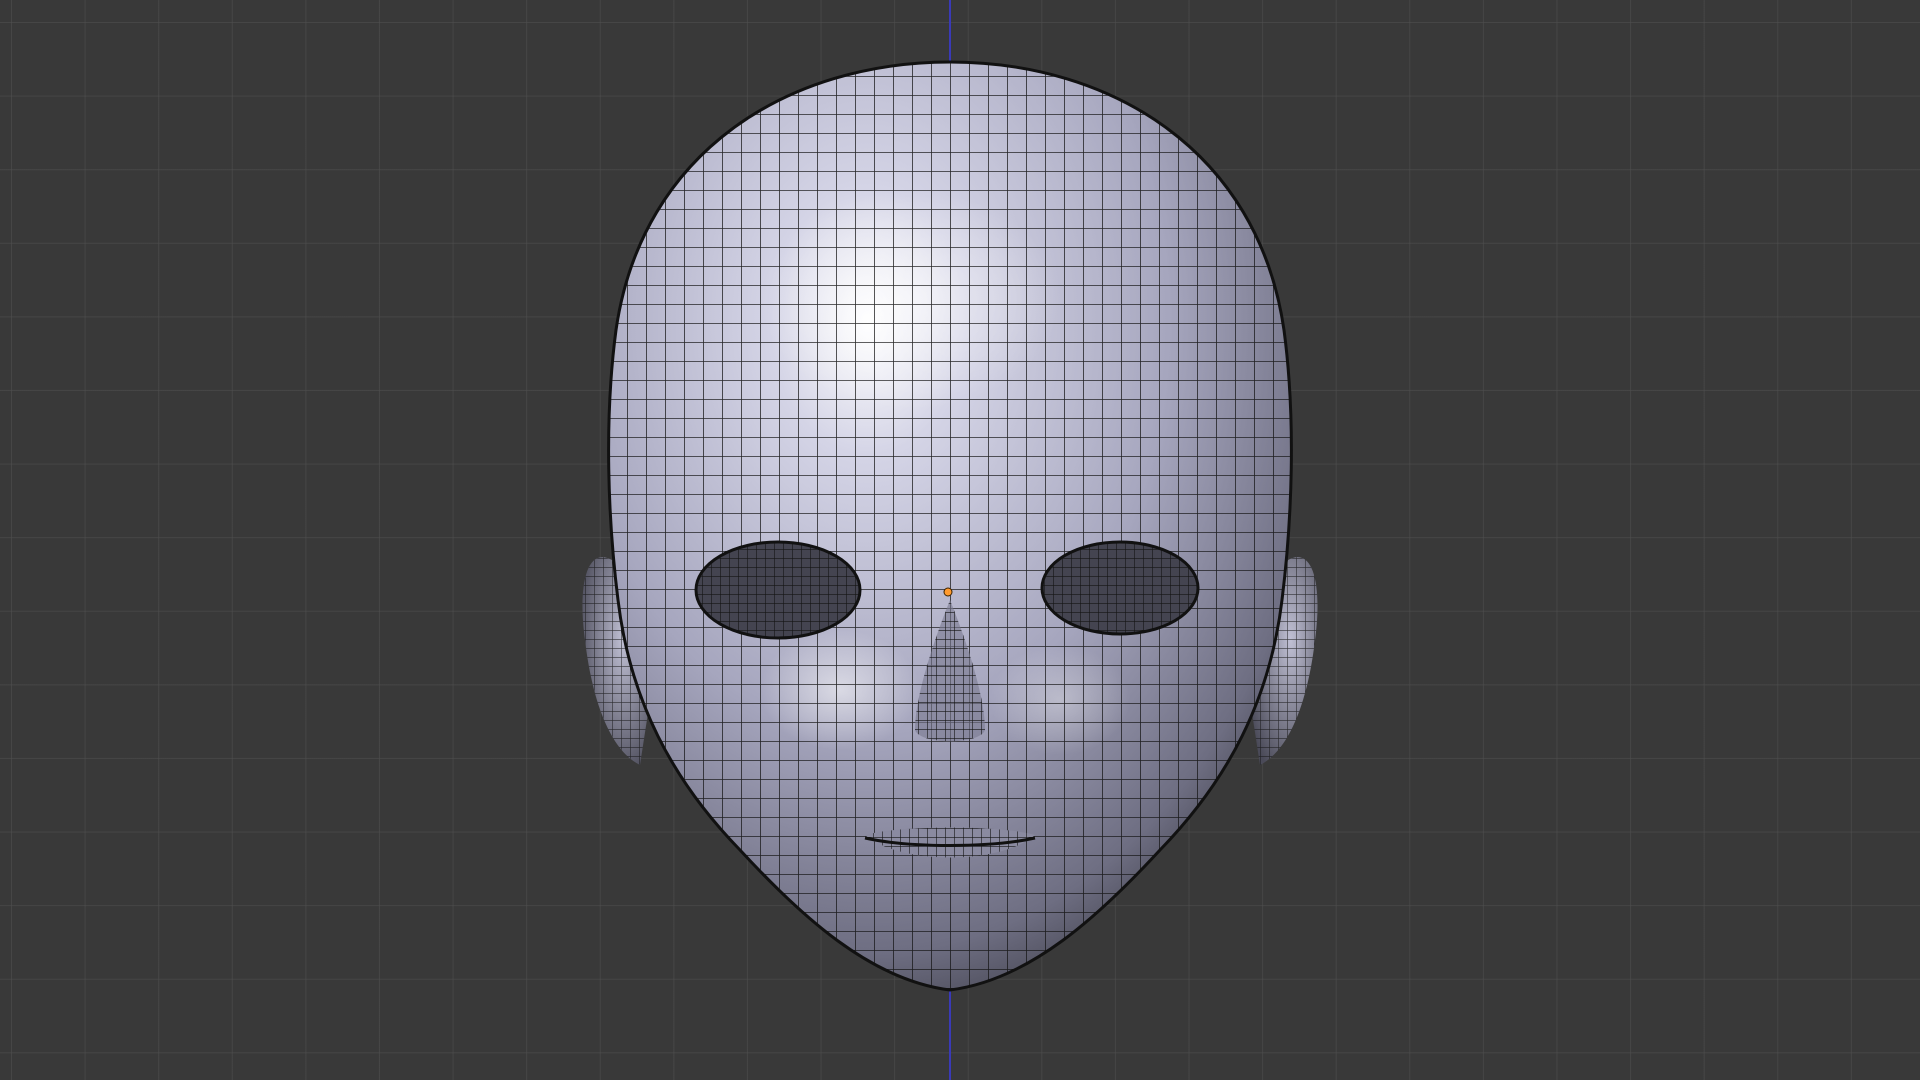  What do you see at coordinates (778, 590) in the screenshot?
I see `left-eye-socket` at bounding box center [778, 590].